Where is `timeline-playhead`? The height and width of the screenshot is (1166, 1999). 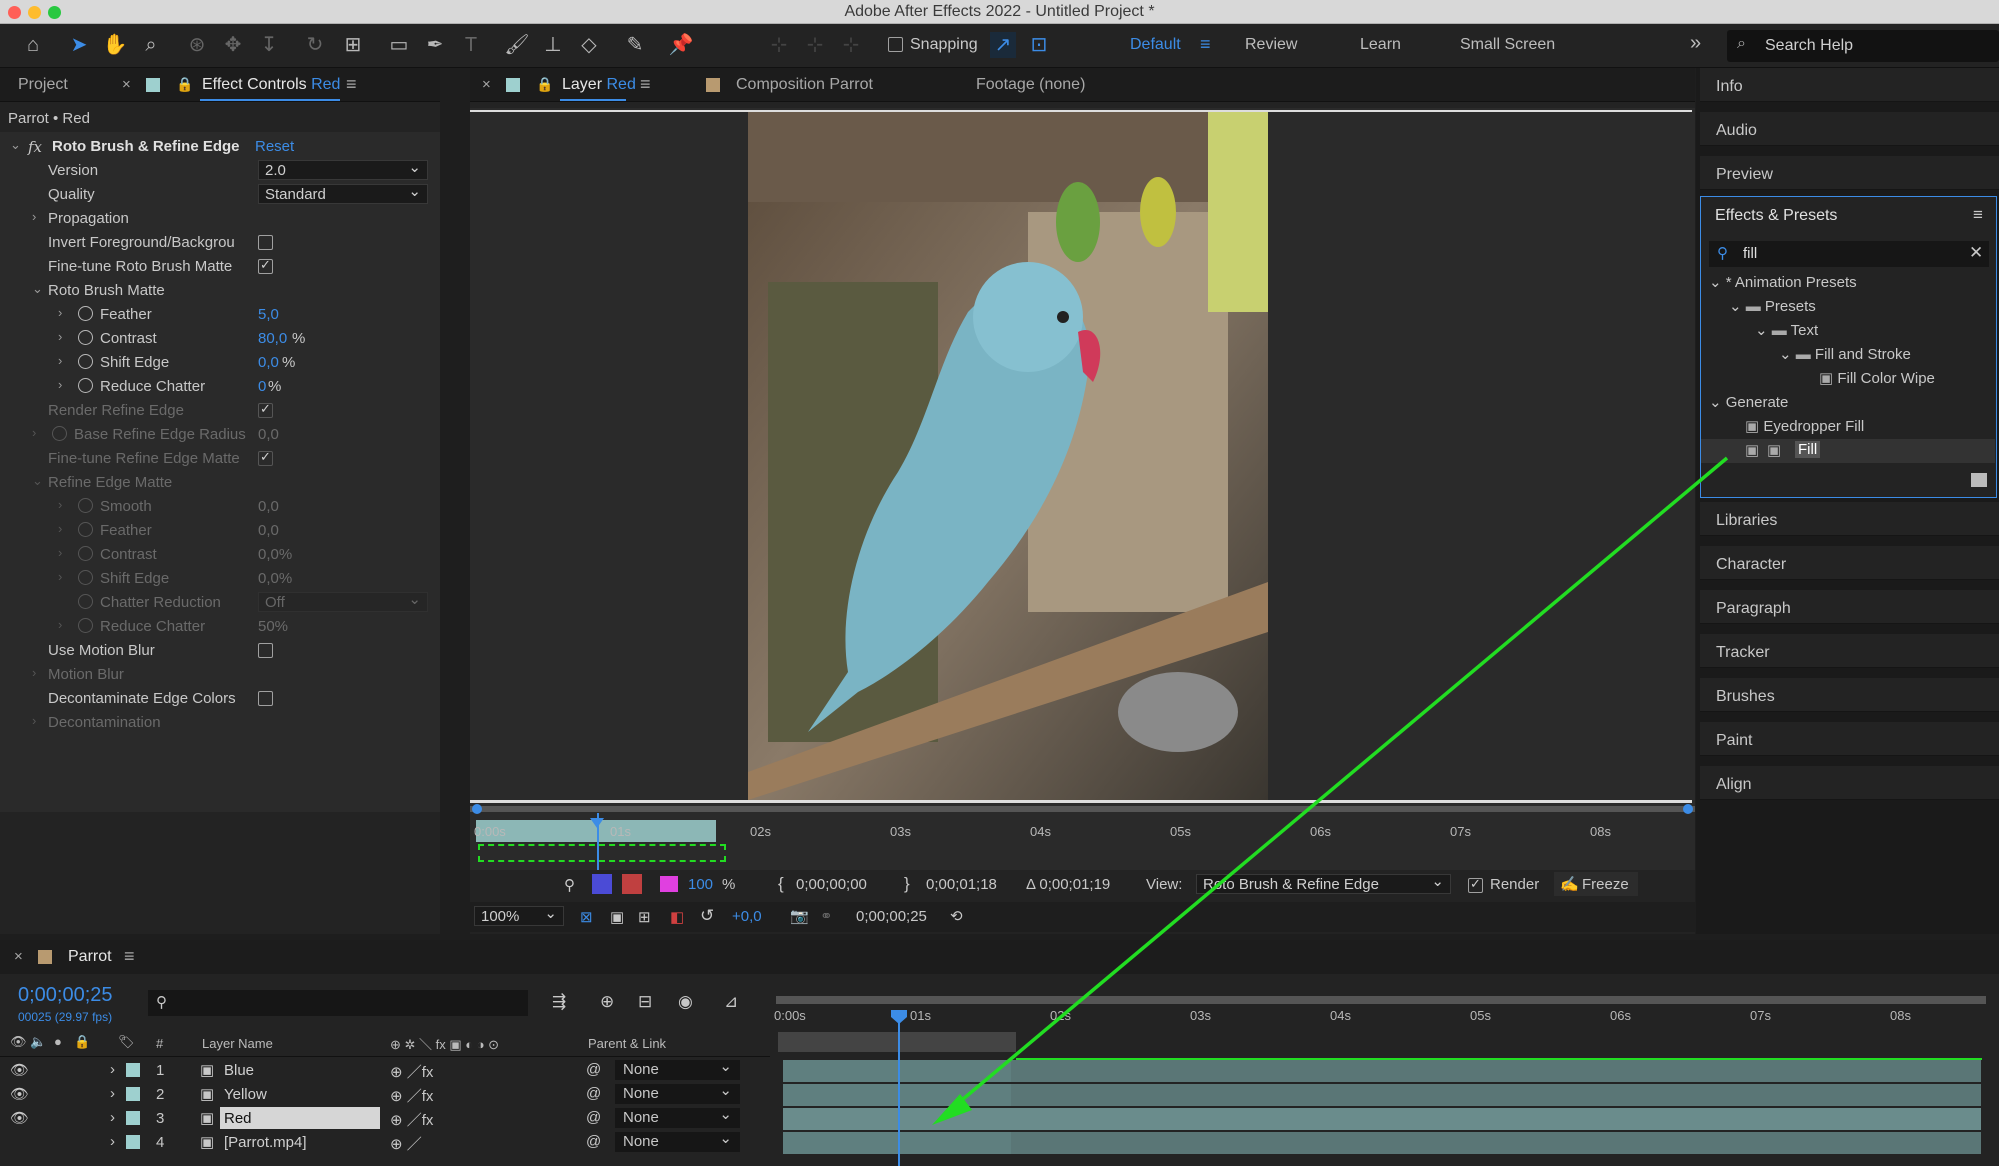
timeline-playhead is located at coordinates (899, 1088).